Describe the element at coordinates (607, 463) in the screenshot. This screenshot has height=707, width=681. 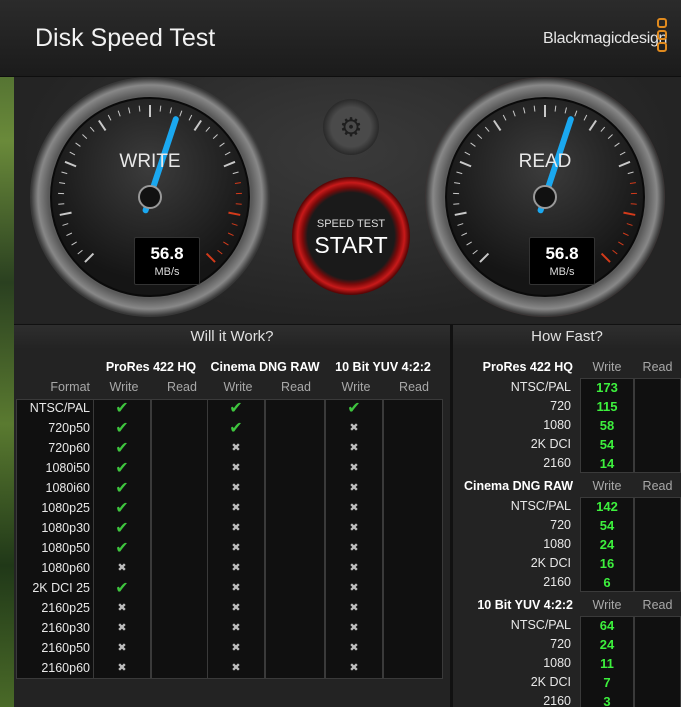
I see `write-speed-number: 14` at that location.